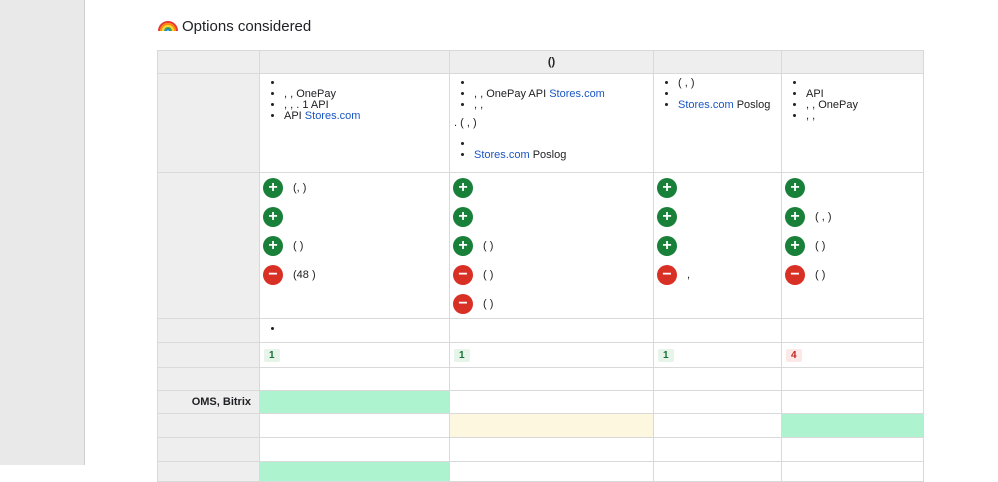  I want to click on pros-cons-text: ( , ), so click(823, 216).